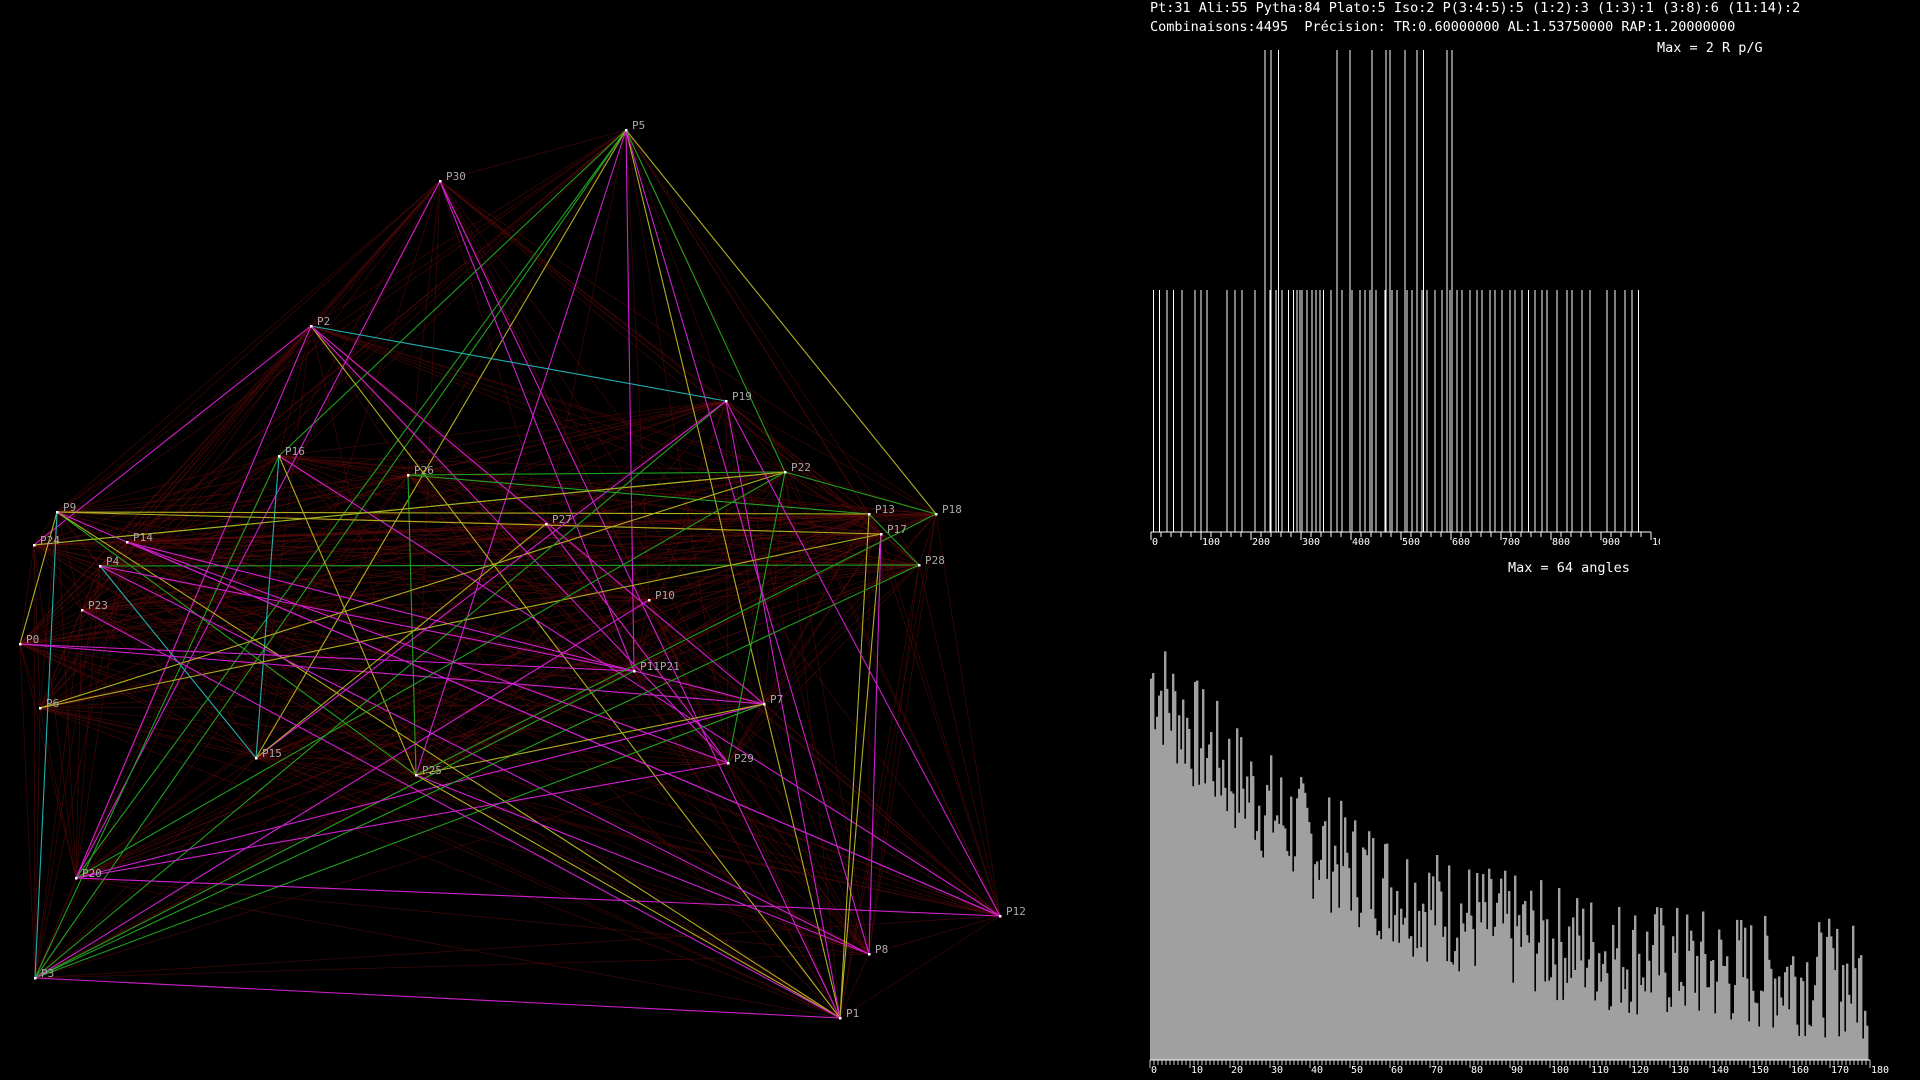 Image resolution: width=1920 pixels, height=1080 pixels. I want to click on histogram-tick-label: 100, so click(1560, 1070).